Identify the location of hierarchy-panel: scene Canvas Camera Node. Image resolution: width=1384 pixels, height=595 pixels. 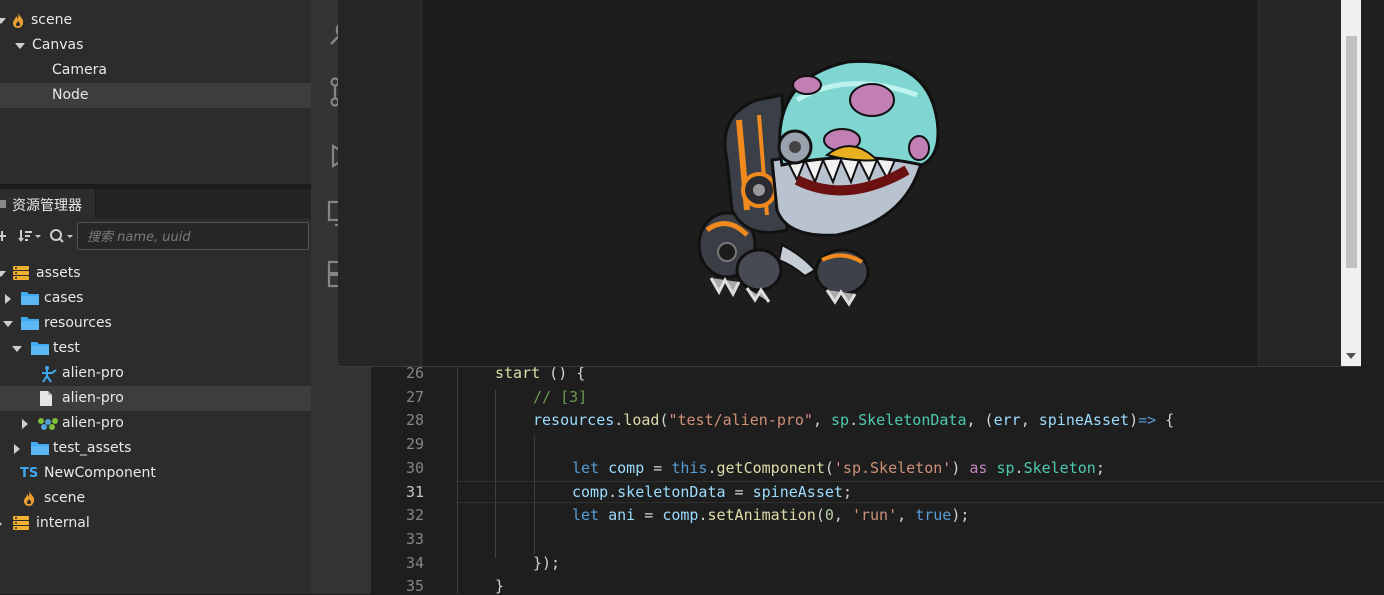
(155, 92).